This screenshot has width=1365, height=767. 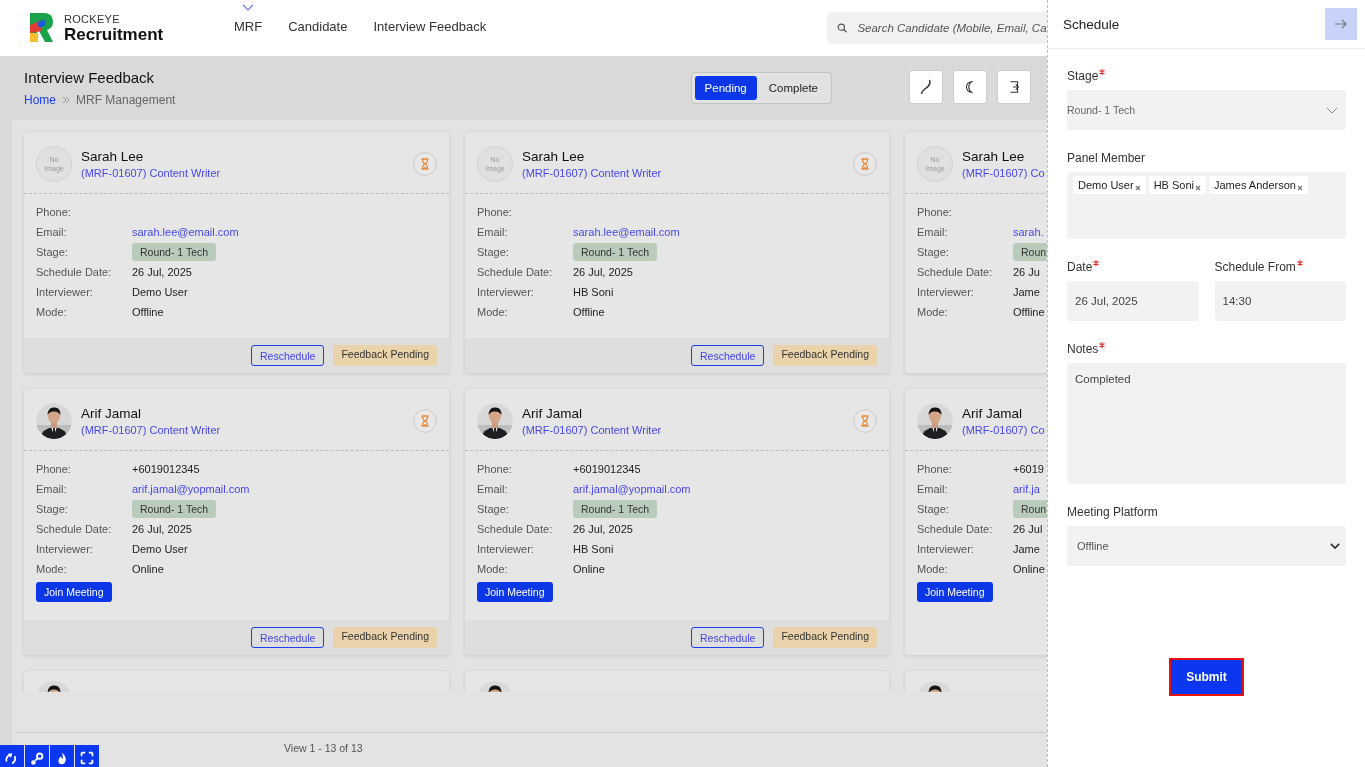 I want to click on page-title: Interview Feedback, so click(x=90, y=77).